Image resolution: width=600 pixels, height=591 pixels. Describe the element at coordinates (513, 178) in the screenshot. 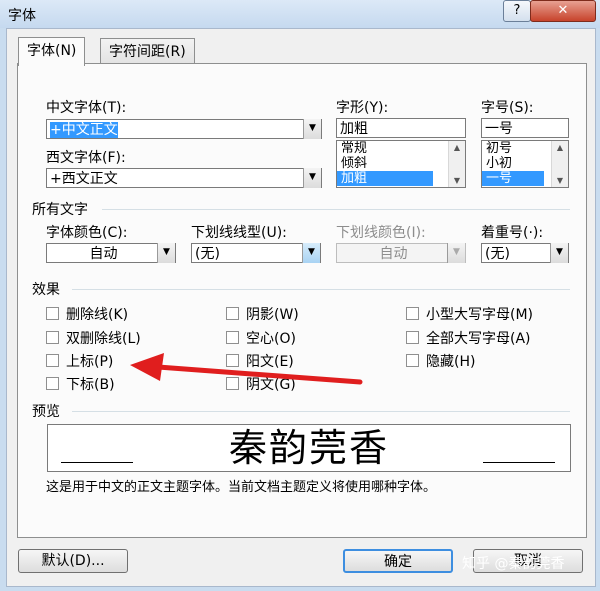

I see `list-item-selected: 一号` at that location.